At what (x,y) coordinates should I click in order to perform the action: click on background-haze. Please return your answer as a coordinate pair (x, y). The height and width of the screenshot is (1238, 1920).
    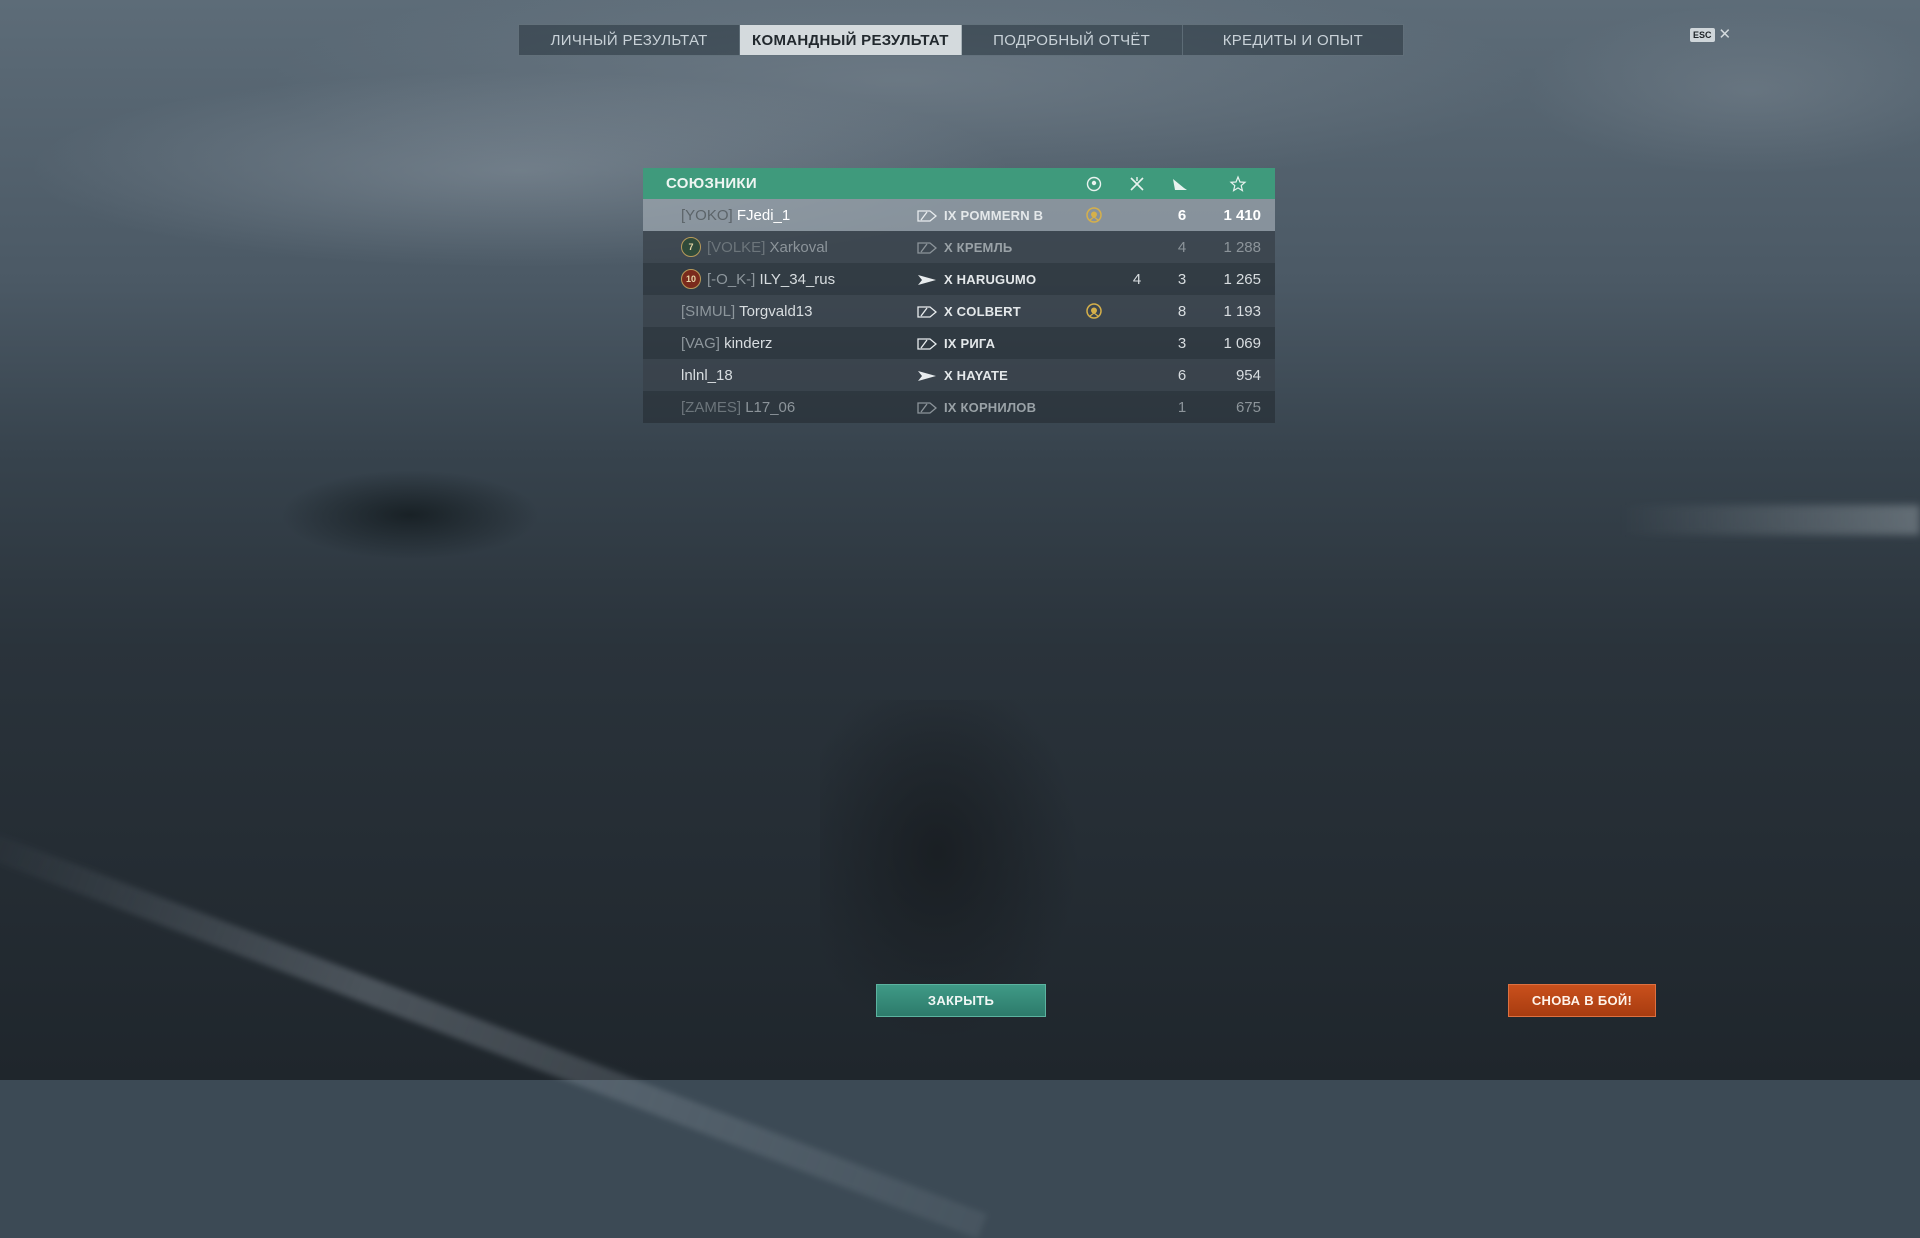
    Looking at the image, I should click on (1770, 520).